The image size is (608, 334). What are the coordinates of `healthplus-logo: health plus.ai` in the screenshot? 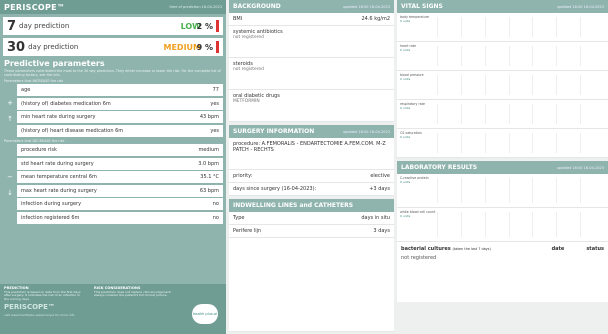 It's located at (205, 314).